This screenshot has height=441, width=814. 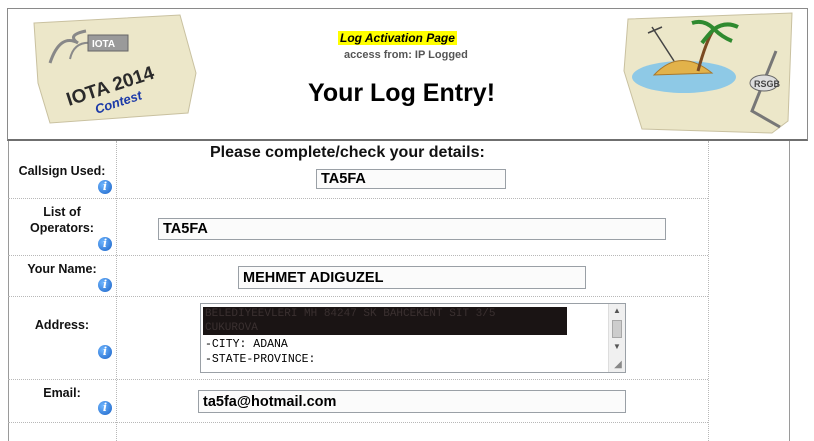 What do you see at coordinates (62, 171) in the screenshot?
I see `callsign-label: Callsign Used:` at bounding box center [62, 171].